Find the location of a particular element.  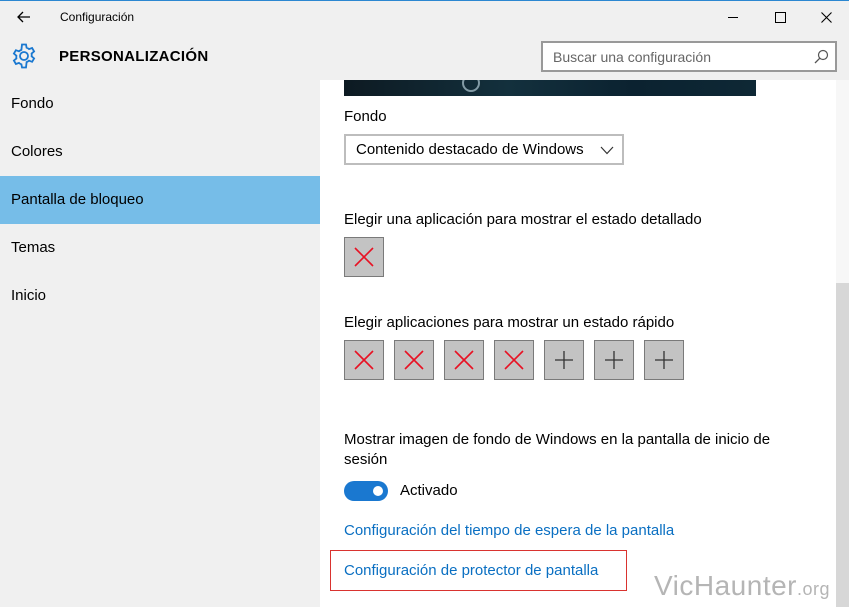

sidebar-item-temas: Temas is located at coordinates (160, 248).